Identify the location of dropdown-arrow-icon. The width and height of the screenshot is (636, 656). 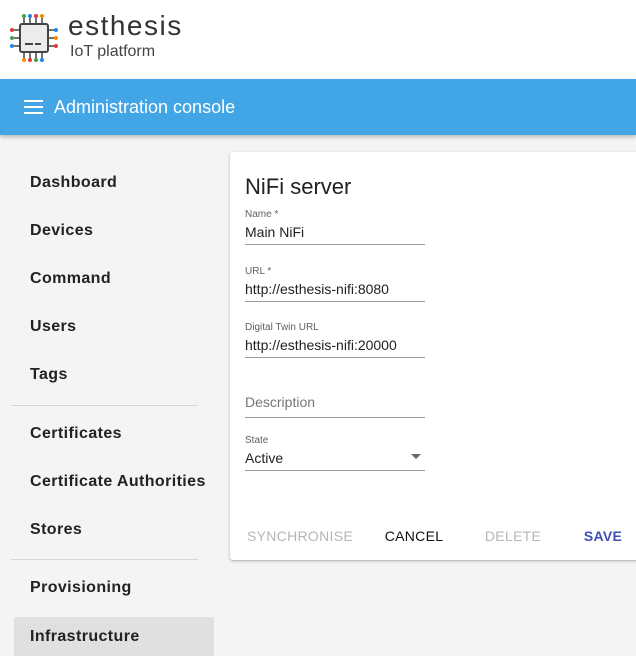
(416, 456).